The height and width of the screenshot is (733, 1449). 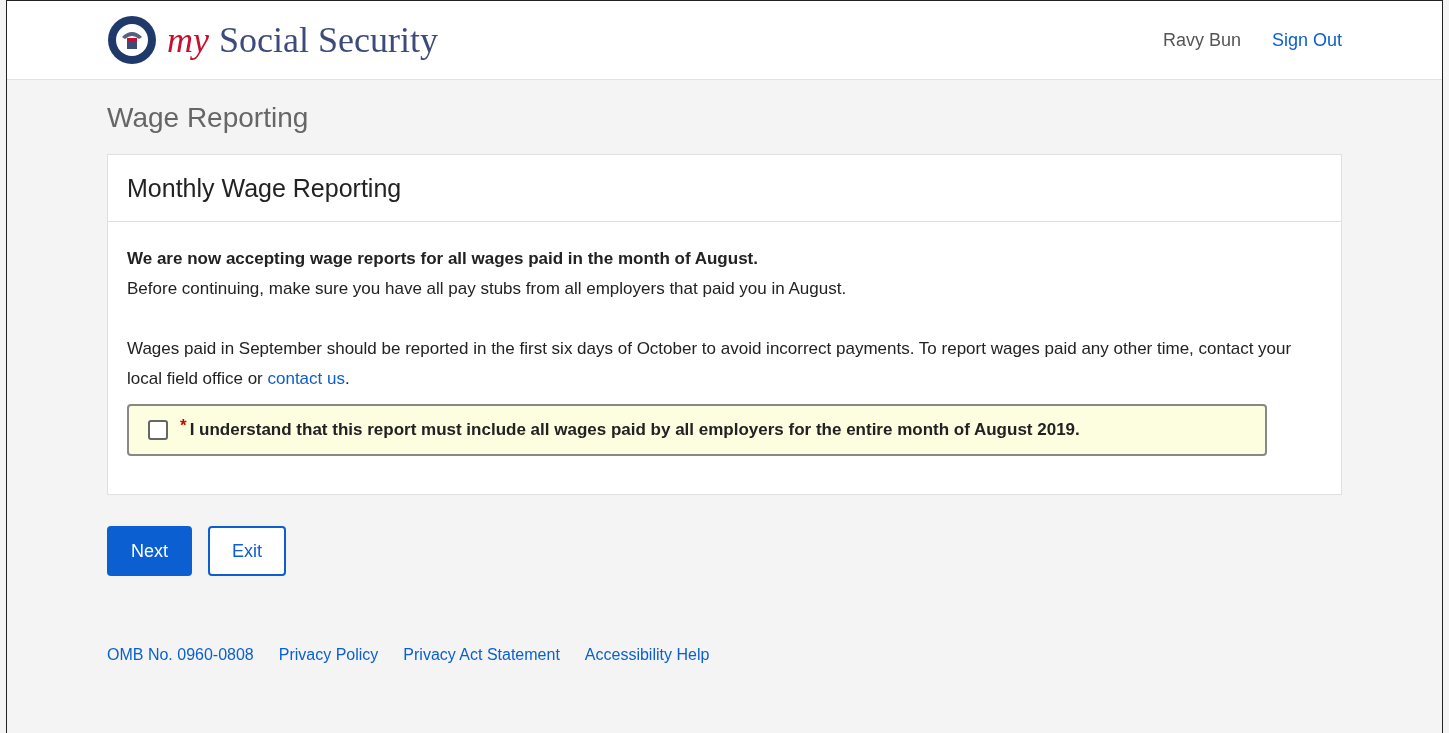 What do you see at coordinates (487, 289) in the screenshot?
I see `intro-text: Before continuing, make sure you have all pay stubs from all employers that paid you in August.` at bounding box center [487, 289].